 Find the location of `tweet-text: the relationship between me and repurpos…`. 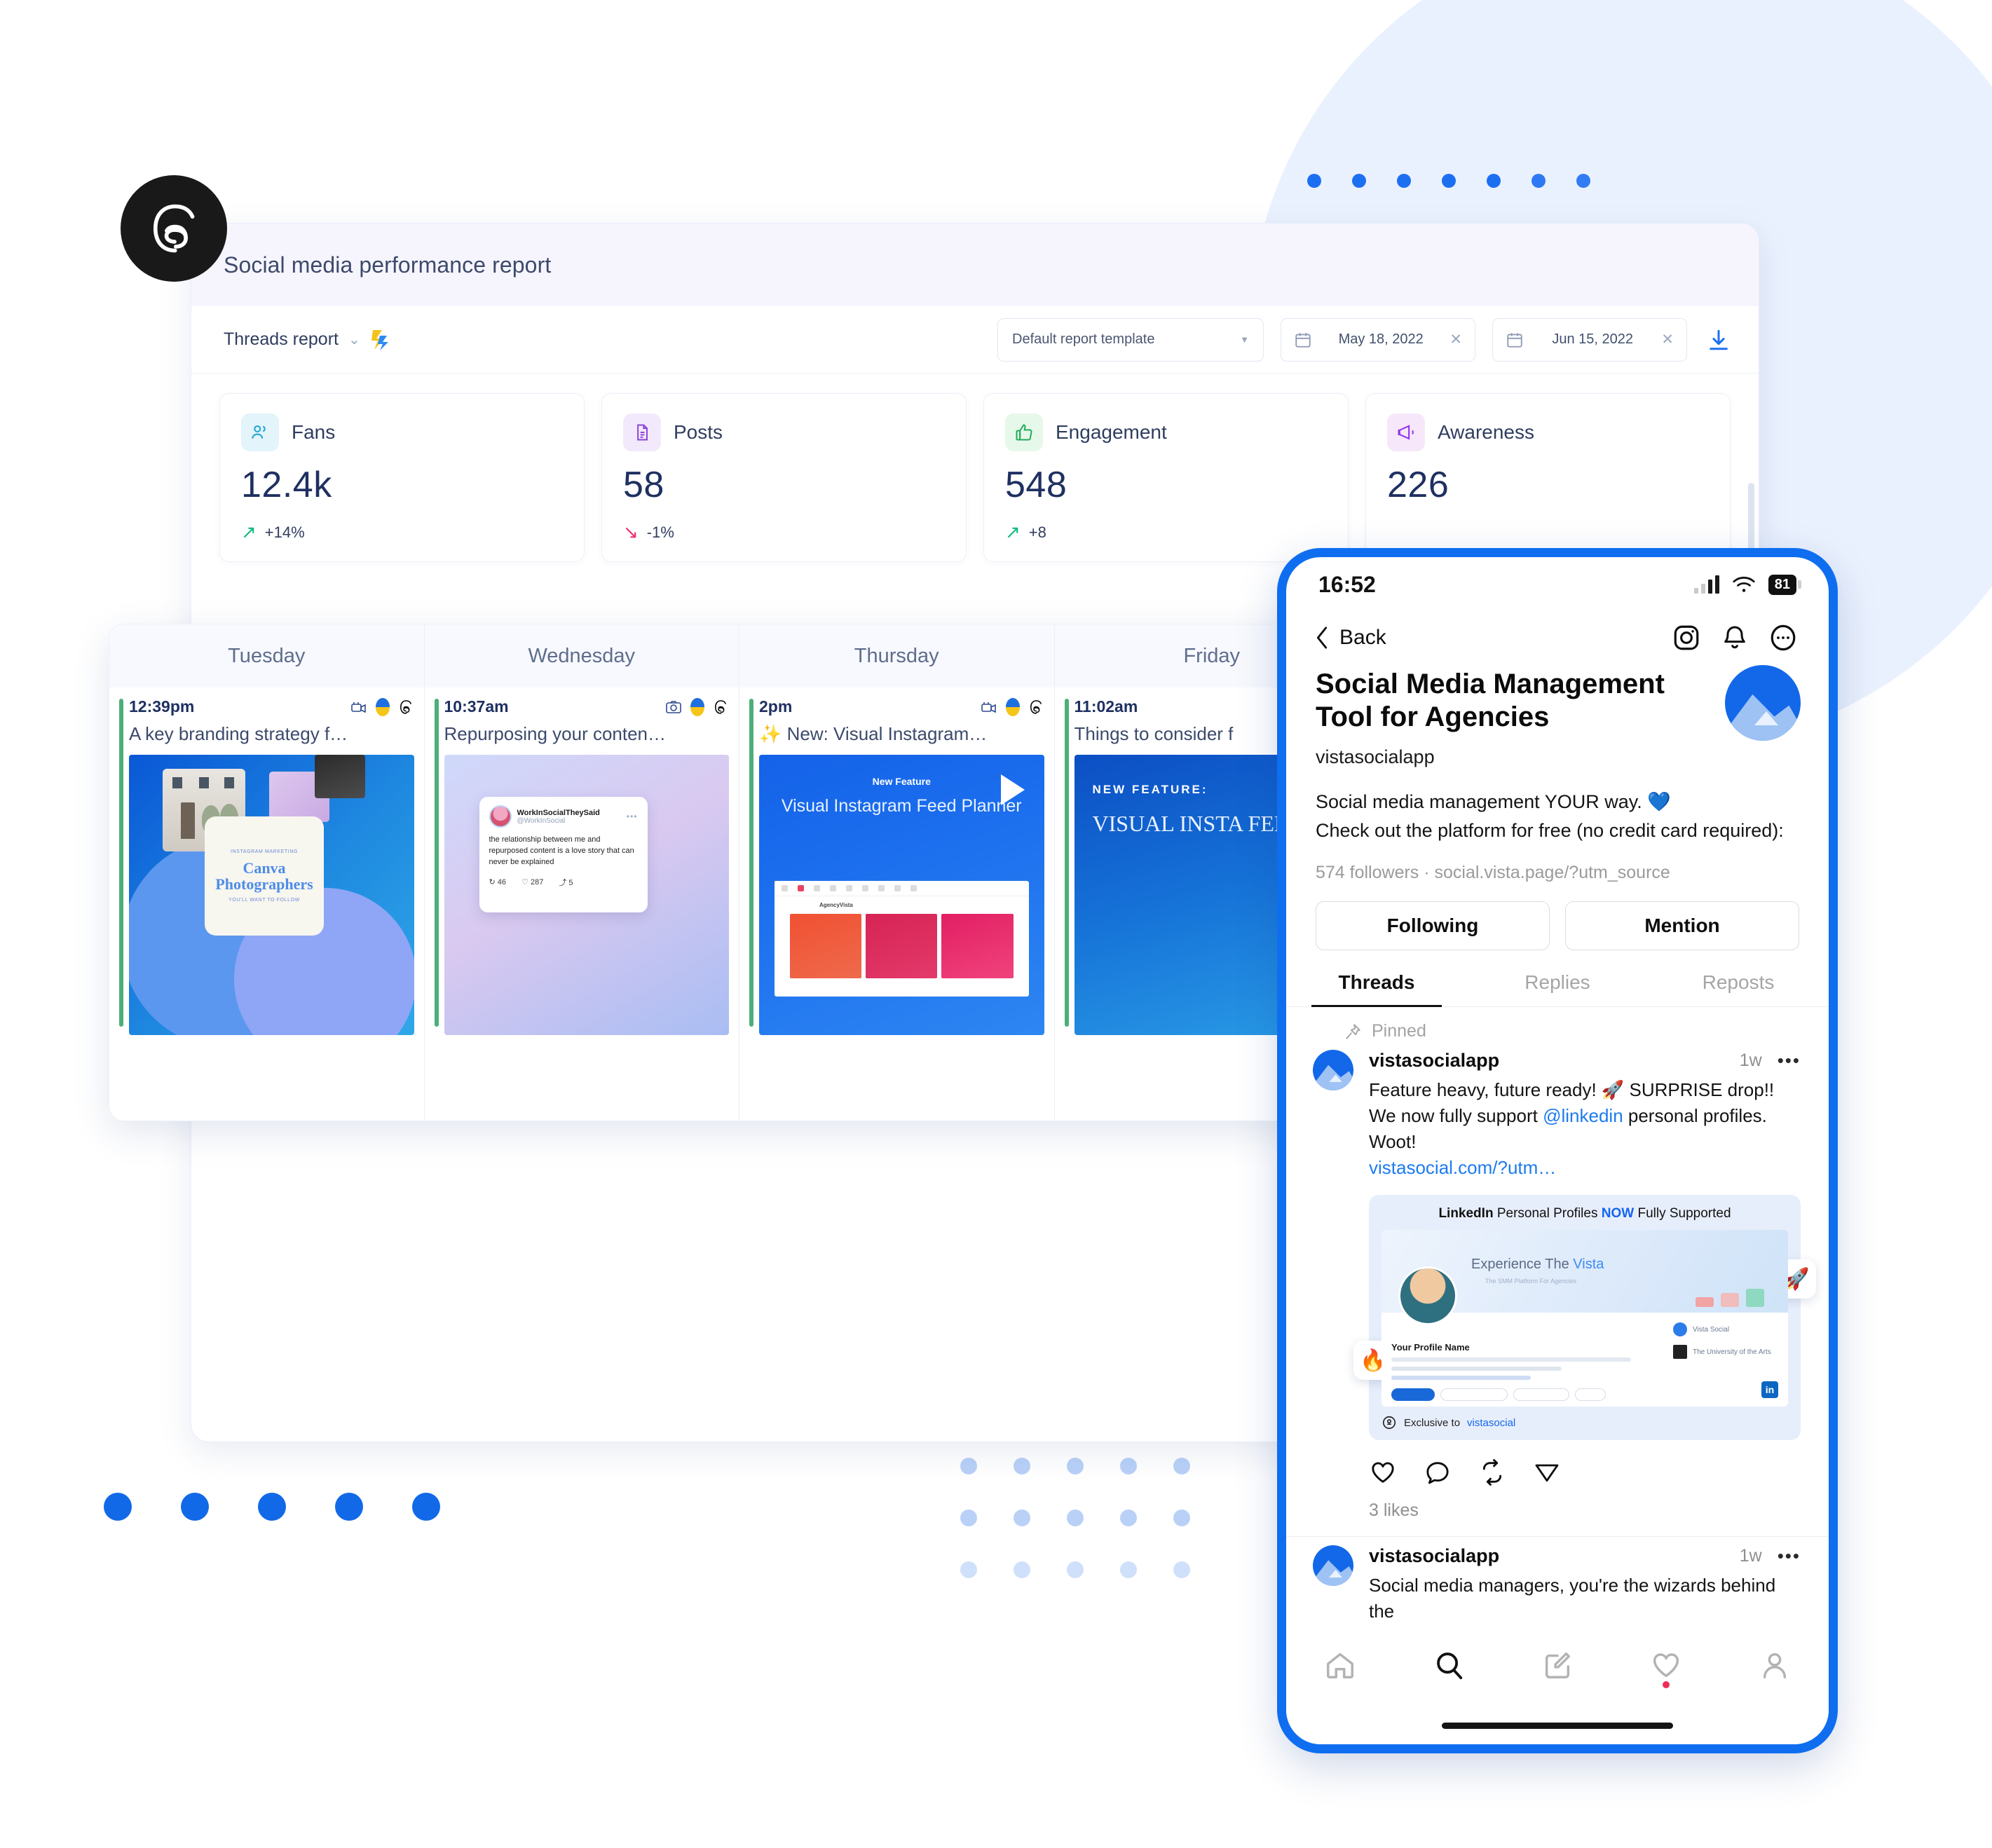

tweet-text: the relationship between me and repurpos… is located at coordinates (561, 851).